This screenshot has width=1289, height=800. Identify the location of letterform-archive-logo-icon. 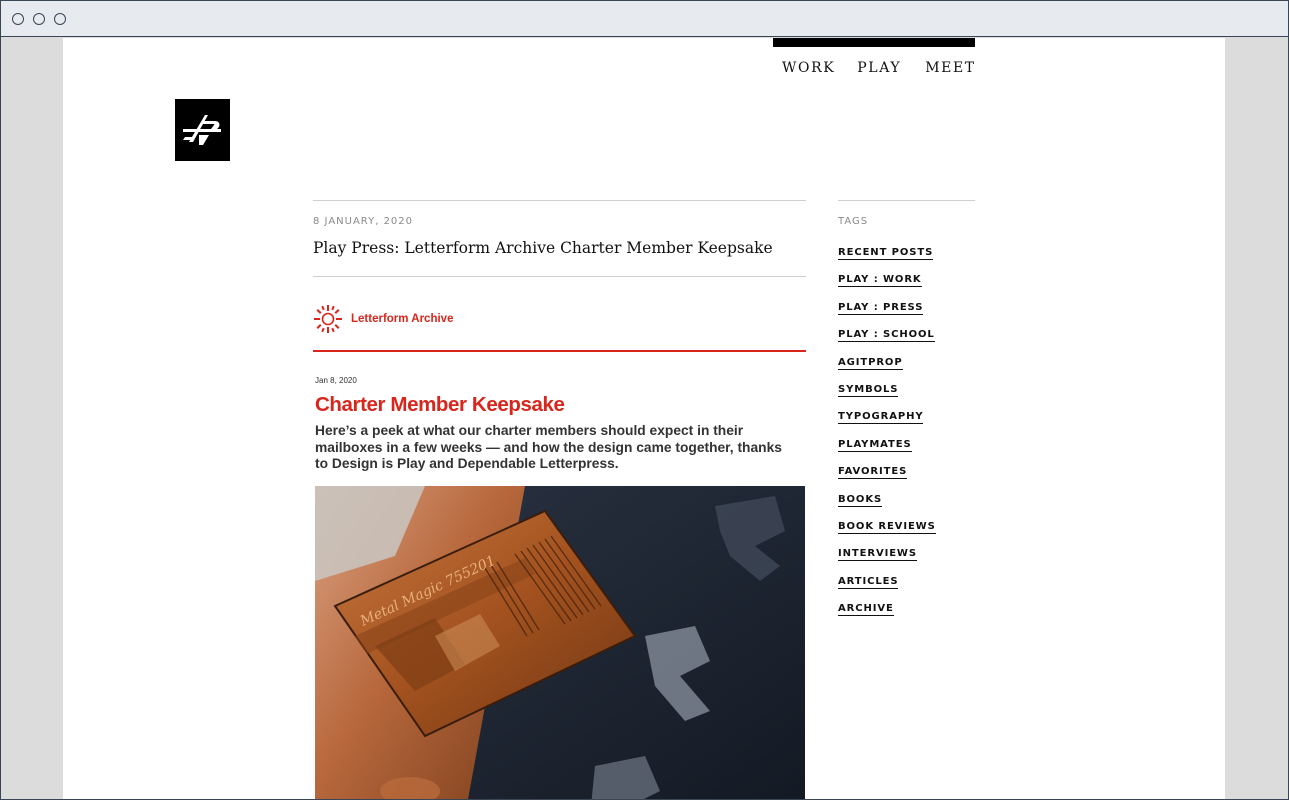
(328, 319).